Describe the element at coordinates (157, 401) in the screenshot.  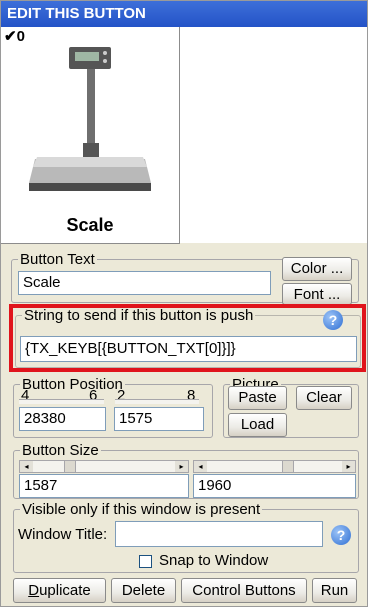
I see `position-y-slider` at that location.